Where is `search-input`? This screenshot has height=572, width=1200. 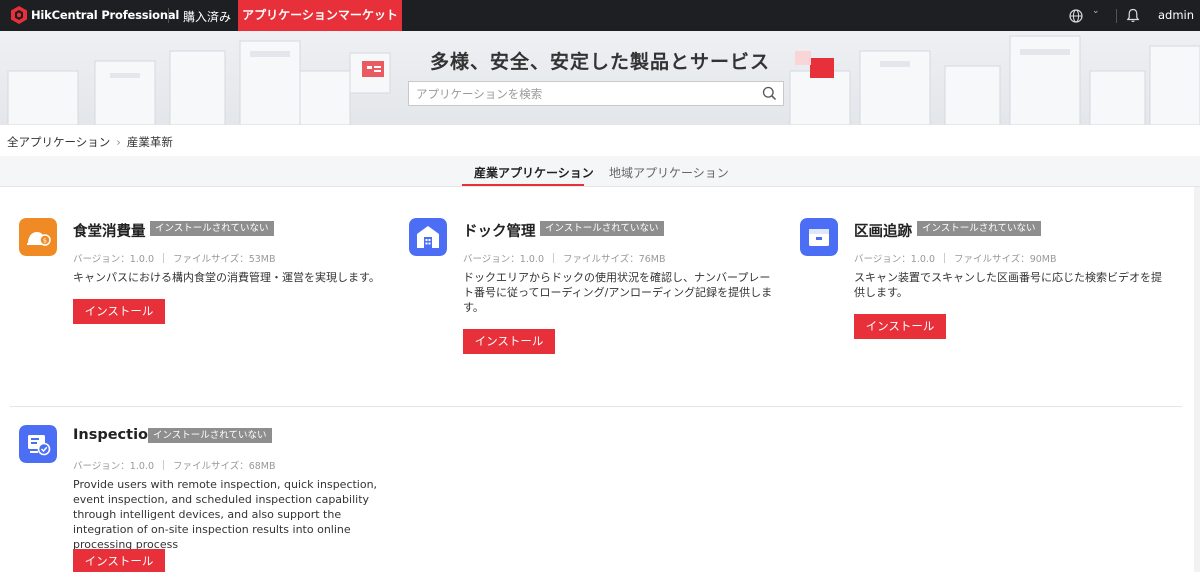
search-input is located at coordinates (579, 93).